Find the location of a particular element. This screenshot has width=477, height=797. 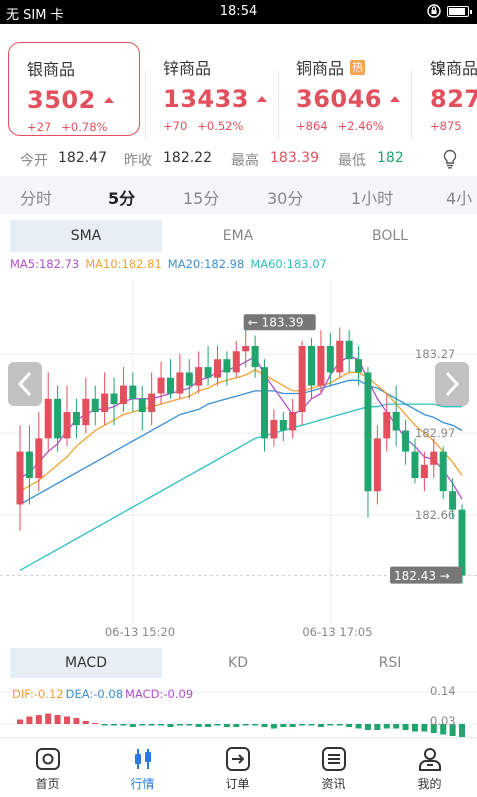

last-price-label: 182.43 → is located at coordinates (422, 576).